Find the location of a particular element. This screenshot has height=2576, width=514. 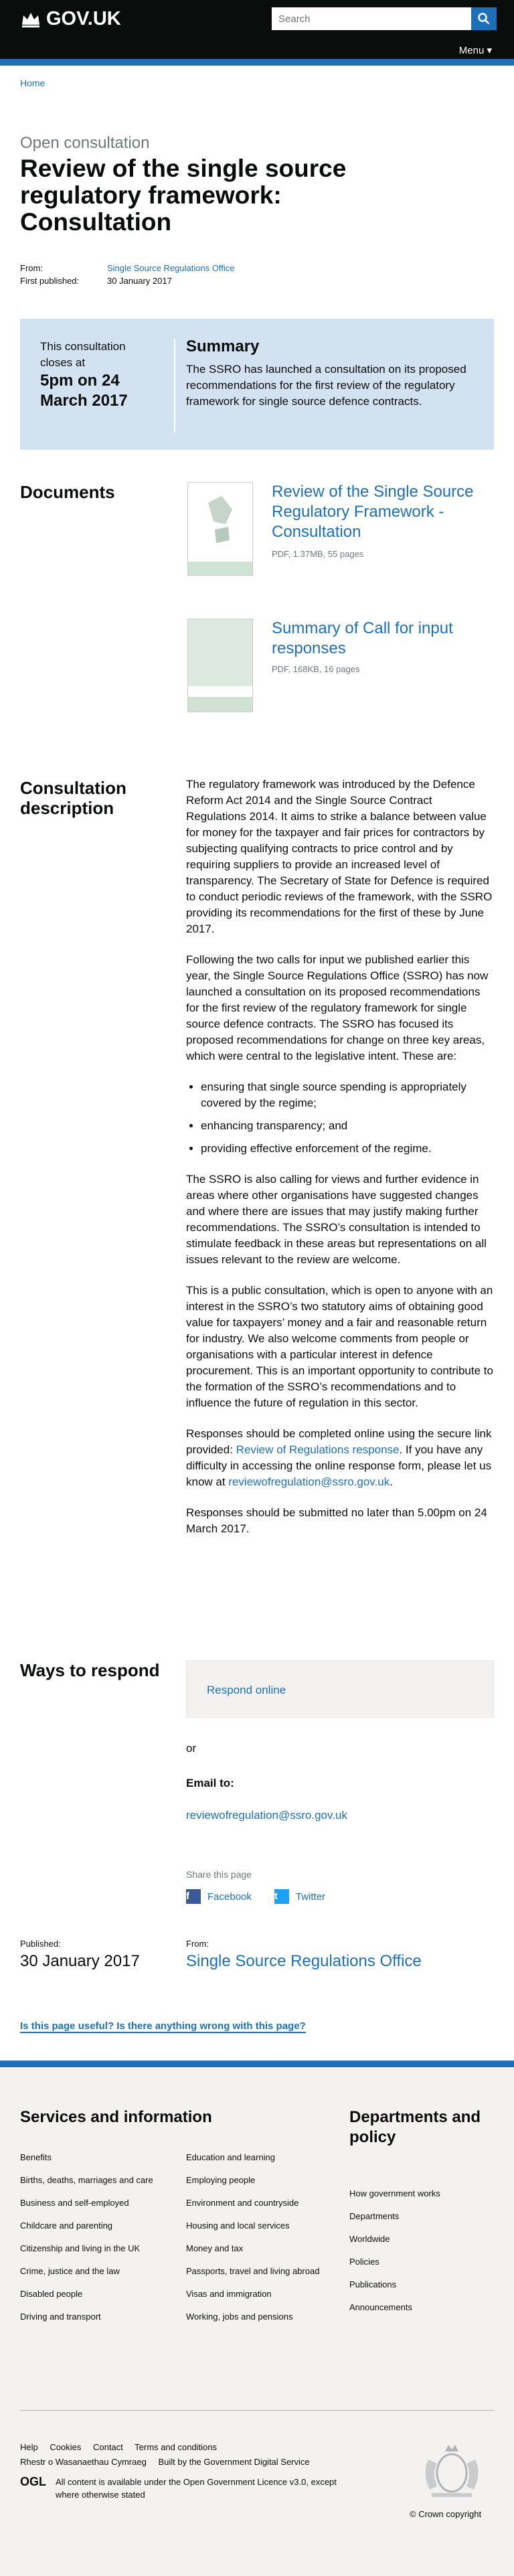

footer-link: Benefits is located at coordinates (97, 2158).